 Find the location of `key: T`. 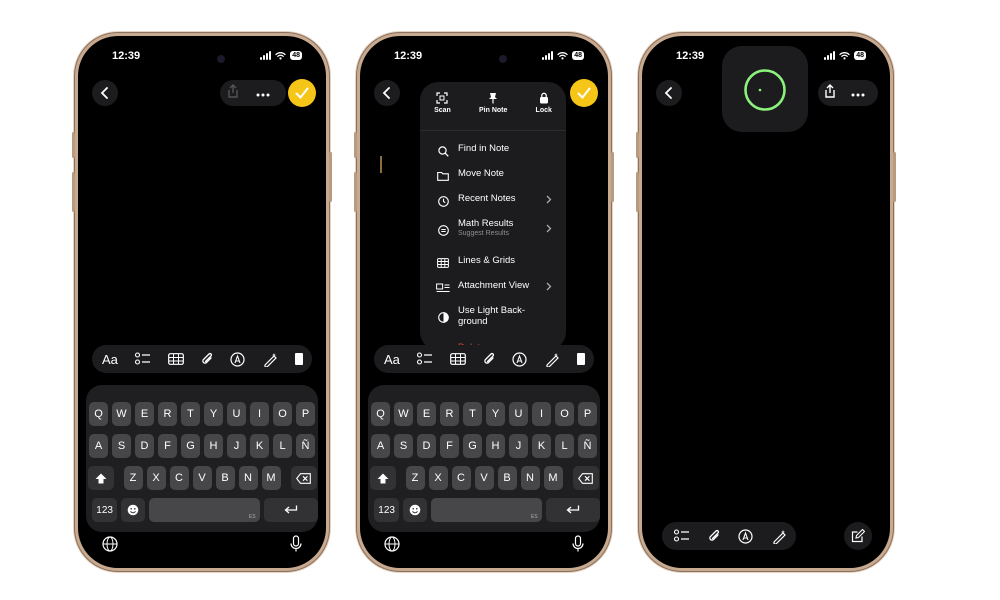

key: T is located at coordinates (472, 414).